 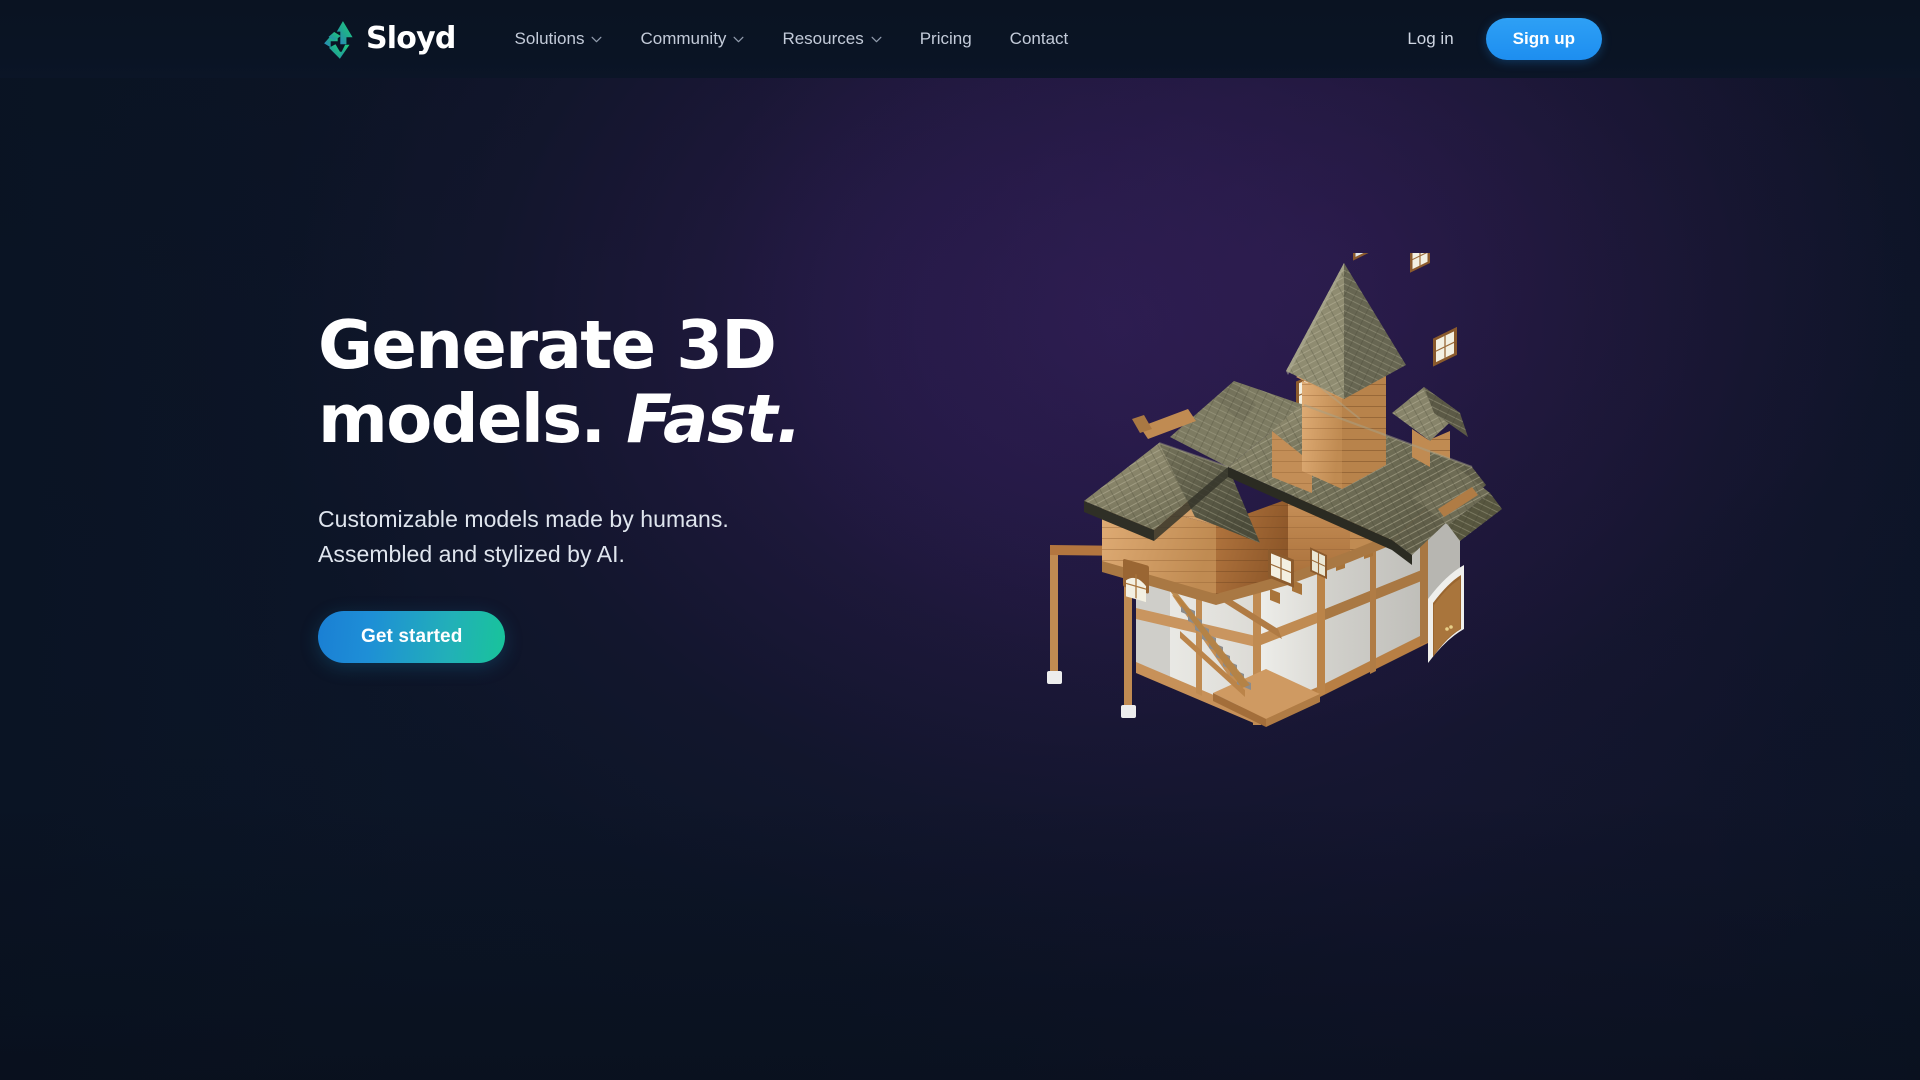 I want to click on login-link: Log in, so click(x=1430, y=39).